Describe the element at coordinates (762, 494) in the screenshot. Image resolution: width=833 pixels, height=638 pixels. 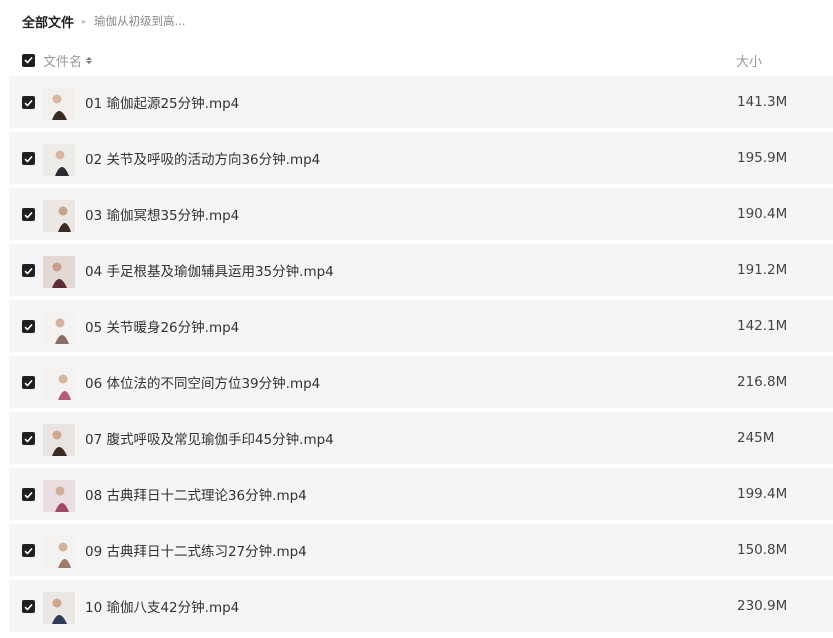
I see `file-size: 199.4M` at that location.